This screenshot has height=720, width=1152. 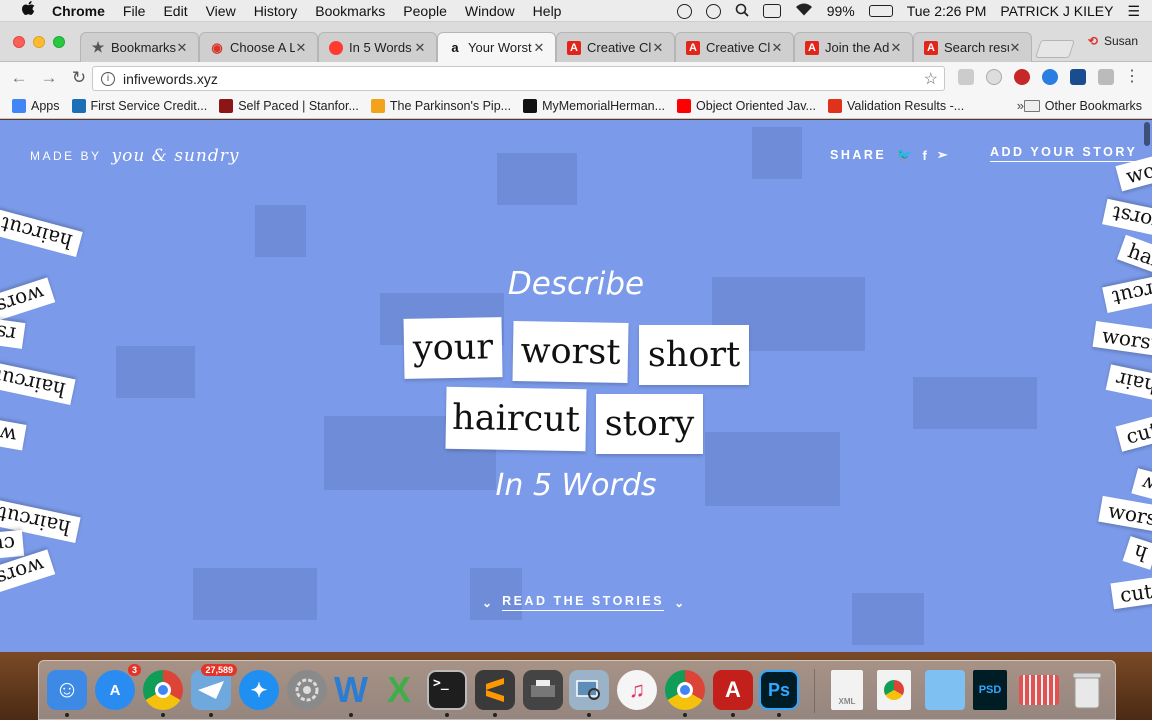 I want to click on acrobat-icon: A, so click(x=733, y=690).